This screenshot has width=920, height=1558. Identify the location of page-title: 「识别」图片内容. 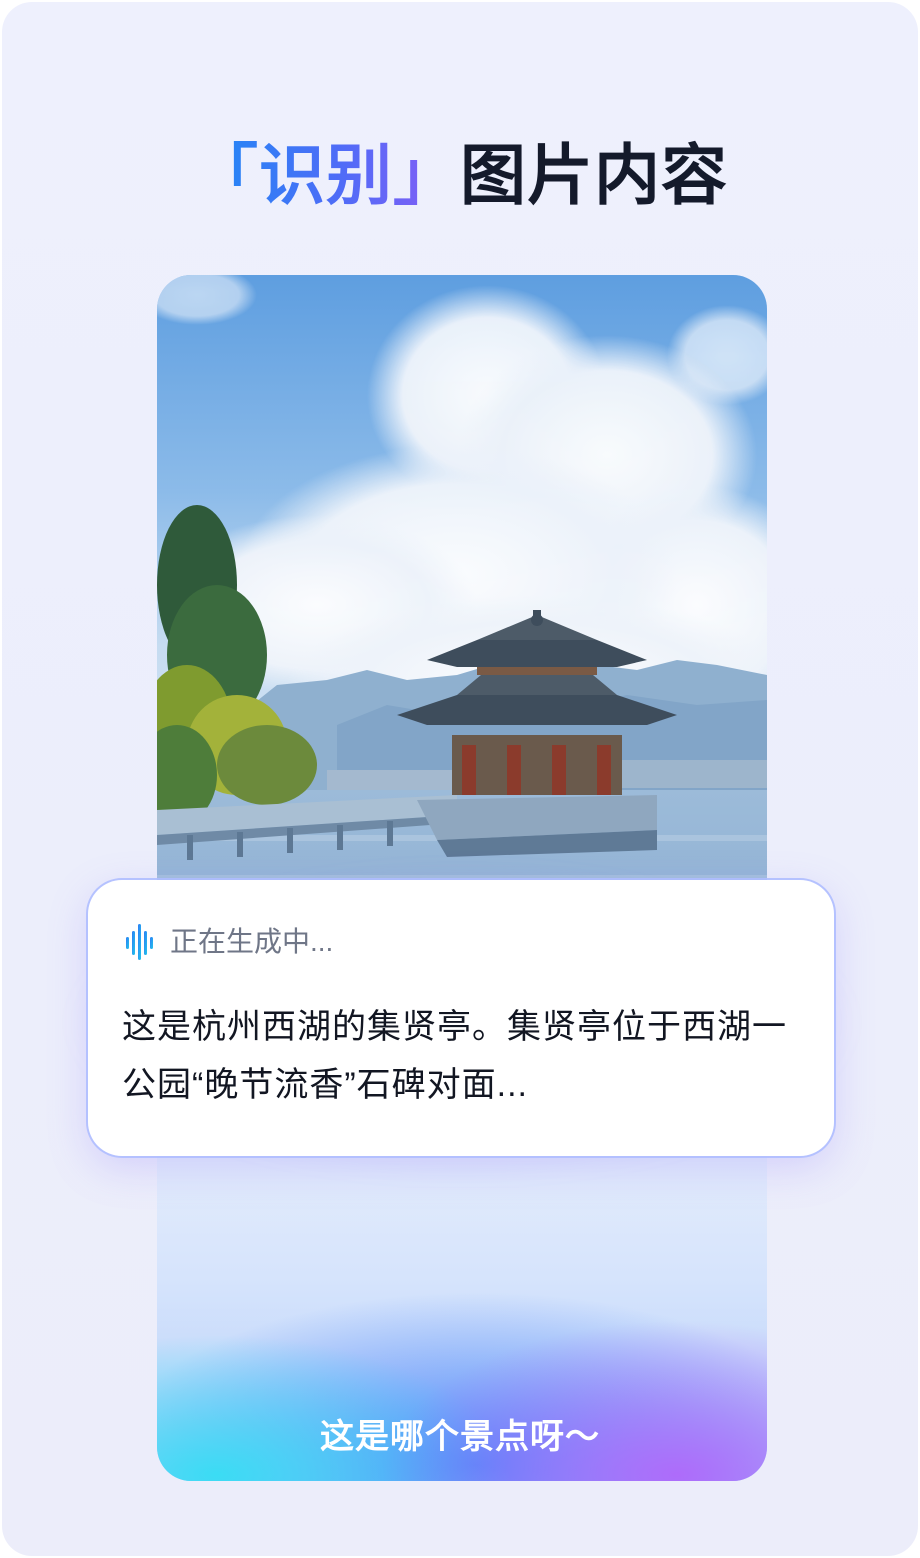
(460, 175).